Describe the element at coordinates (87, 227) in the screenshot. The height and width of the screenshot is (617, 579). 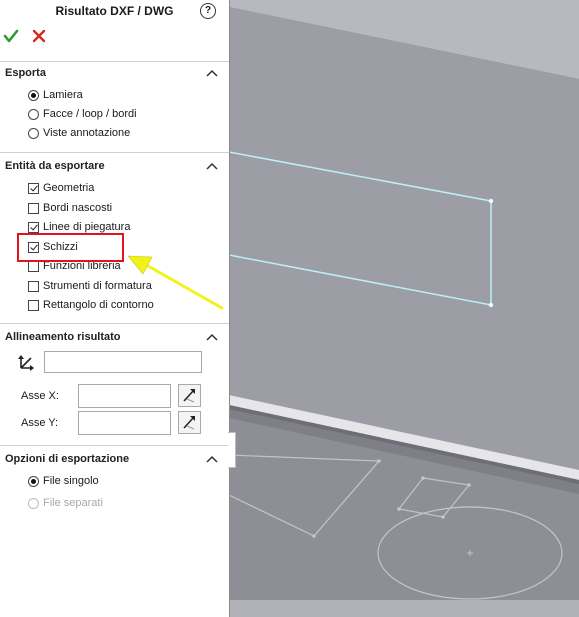
I see `checkbox-label: Linee di piegatura` at that location.